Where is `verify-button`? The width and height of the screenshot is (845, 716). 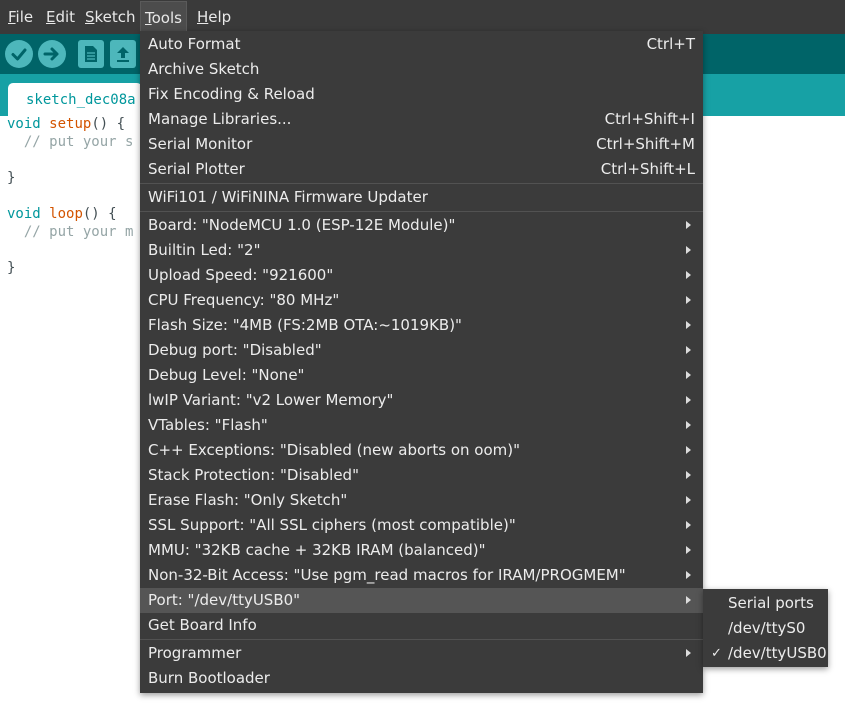
verify-button is located at coordinates (19, 54).